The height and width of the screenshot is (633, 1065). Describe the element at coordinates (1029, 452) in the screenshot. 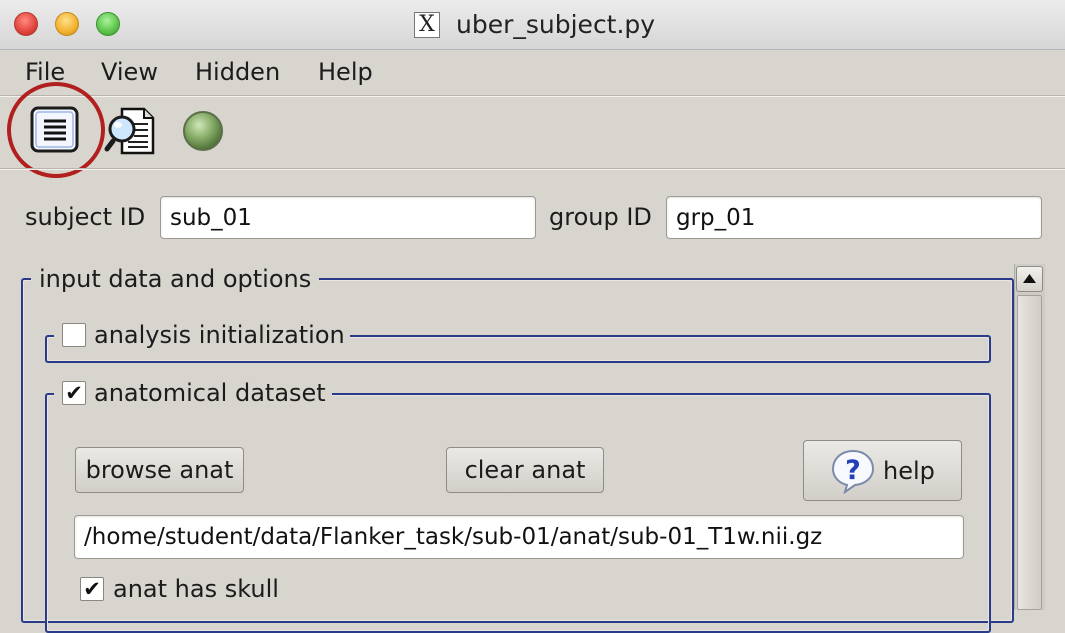

I see `scroll-thumb` at that location.